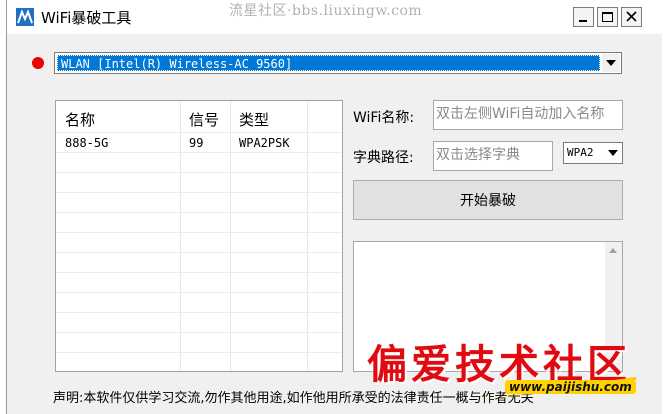  I want to click on minimize-button, so click(583, 17).